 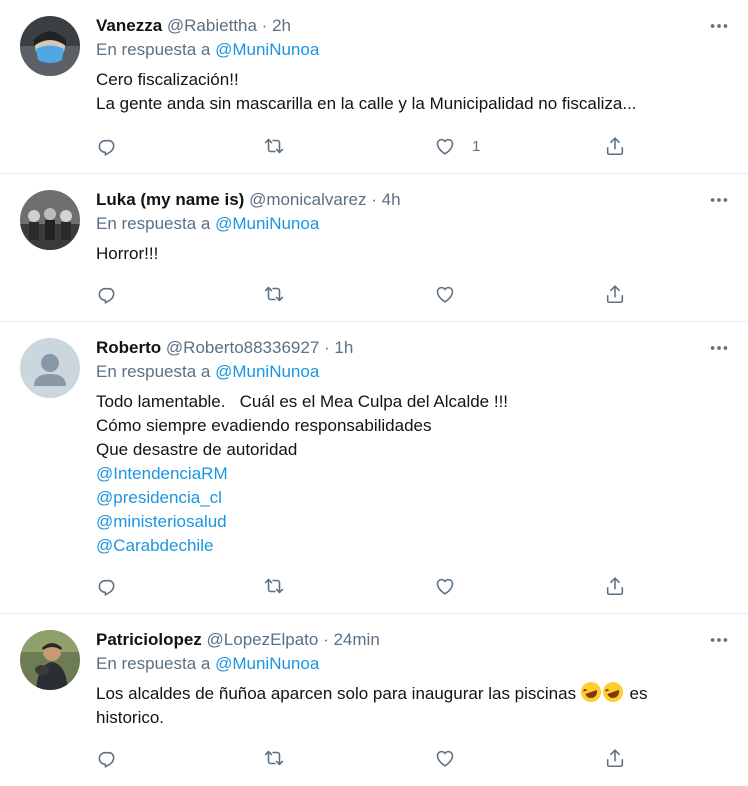 What do you see at coordinates (366, 146) in the screenshot?
I see `tweet-actions: 1` at bounding box center [366, 146].